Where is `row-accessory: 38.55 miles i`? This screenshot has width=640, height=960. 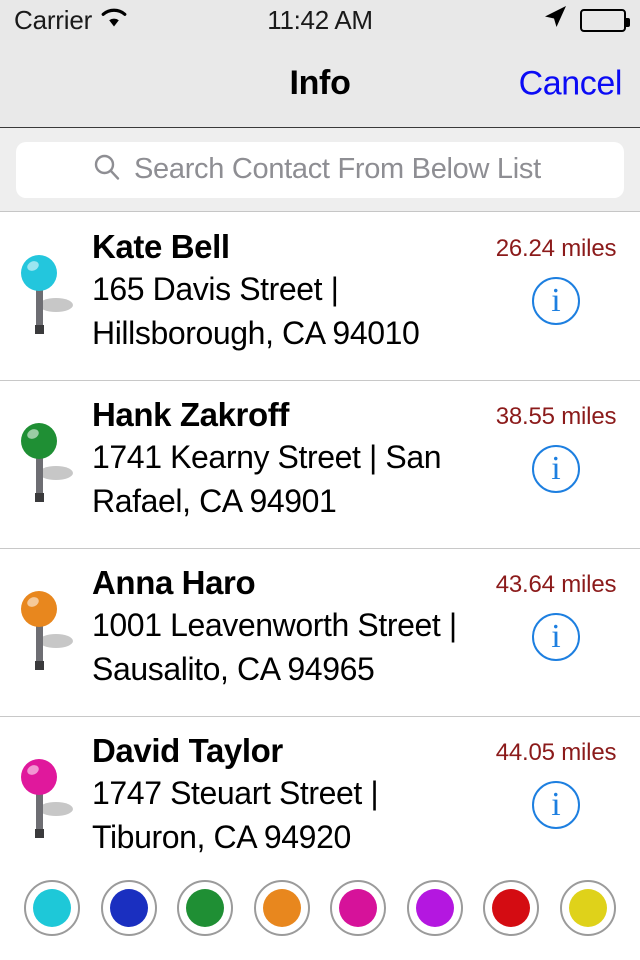
row-accessory: 38.55 miles i is located at coordinates (556, 444).